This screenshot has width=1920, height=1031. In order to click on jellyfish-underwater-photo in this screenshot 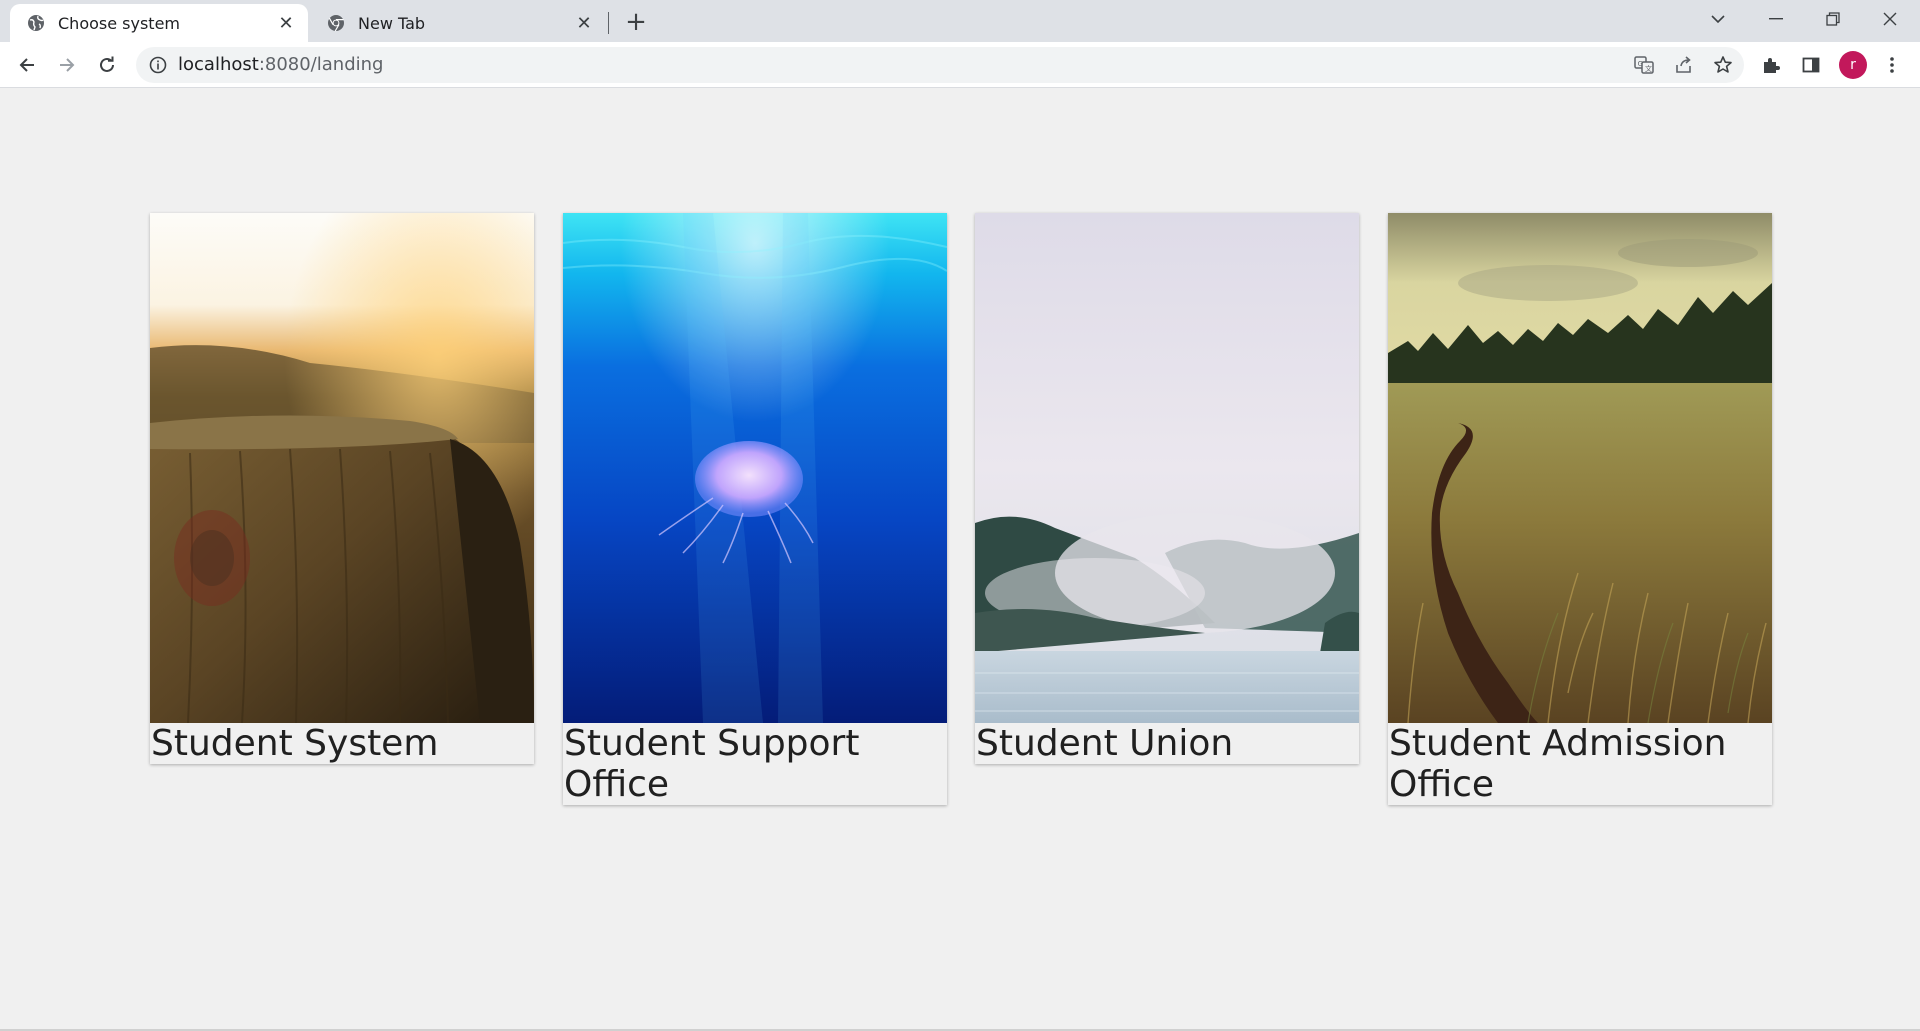, I will do `click(755, 468)`.